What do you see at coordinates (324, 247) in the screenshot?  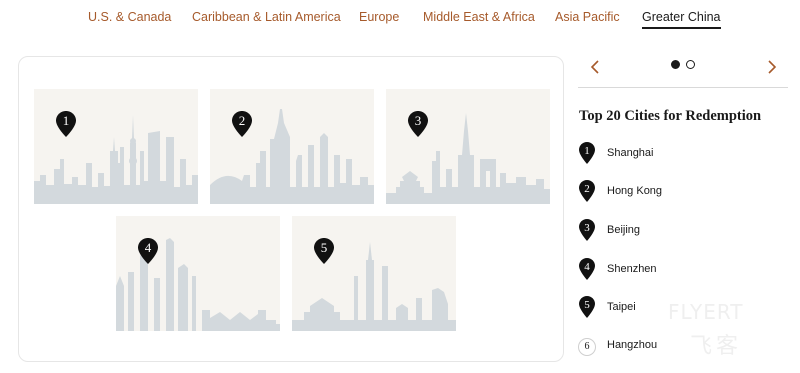 I see `skyline-number: 5` at bounding box center [324, 247].